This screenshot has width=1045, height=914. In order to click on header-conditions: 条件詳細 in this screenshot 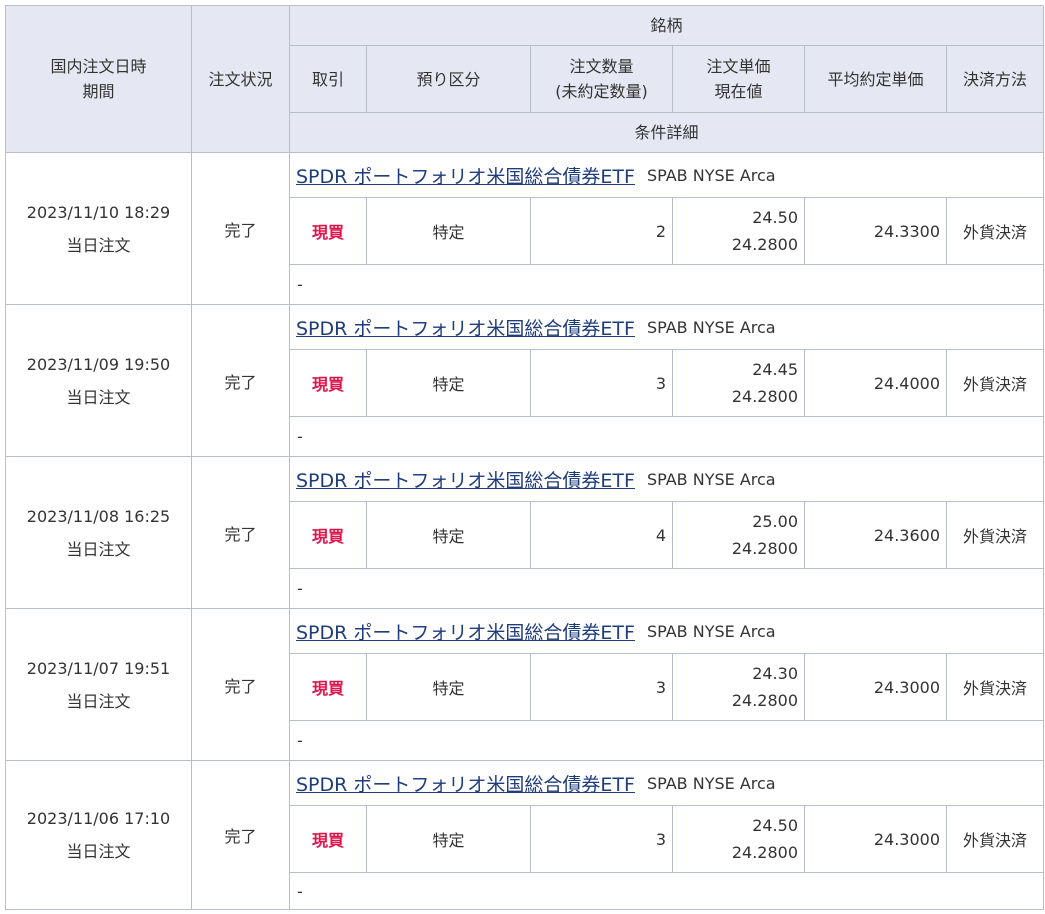, I will do `click(667, 133)`.